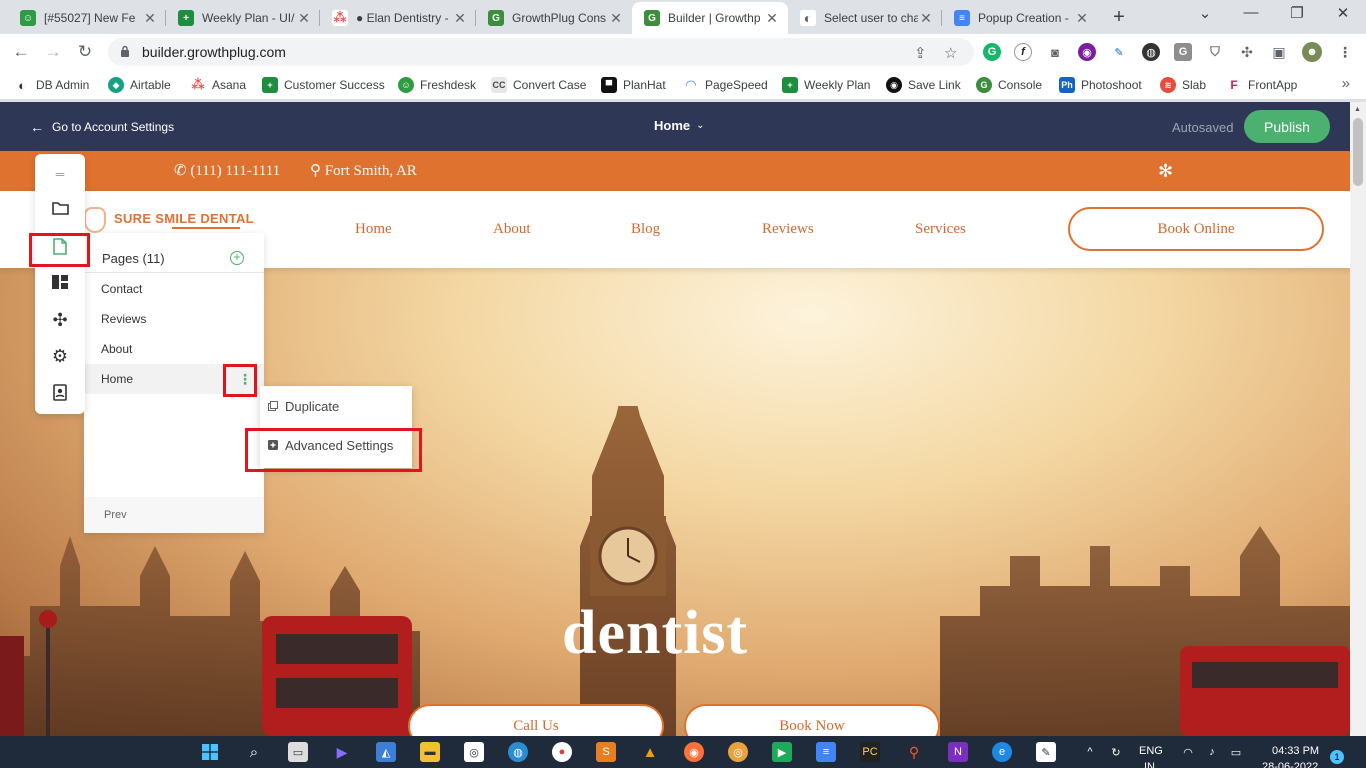  I want to click on bookmark-photoshoot: Ph Photoshoot, so click(1100, 85).